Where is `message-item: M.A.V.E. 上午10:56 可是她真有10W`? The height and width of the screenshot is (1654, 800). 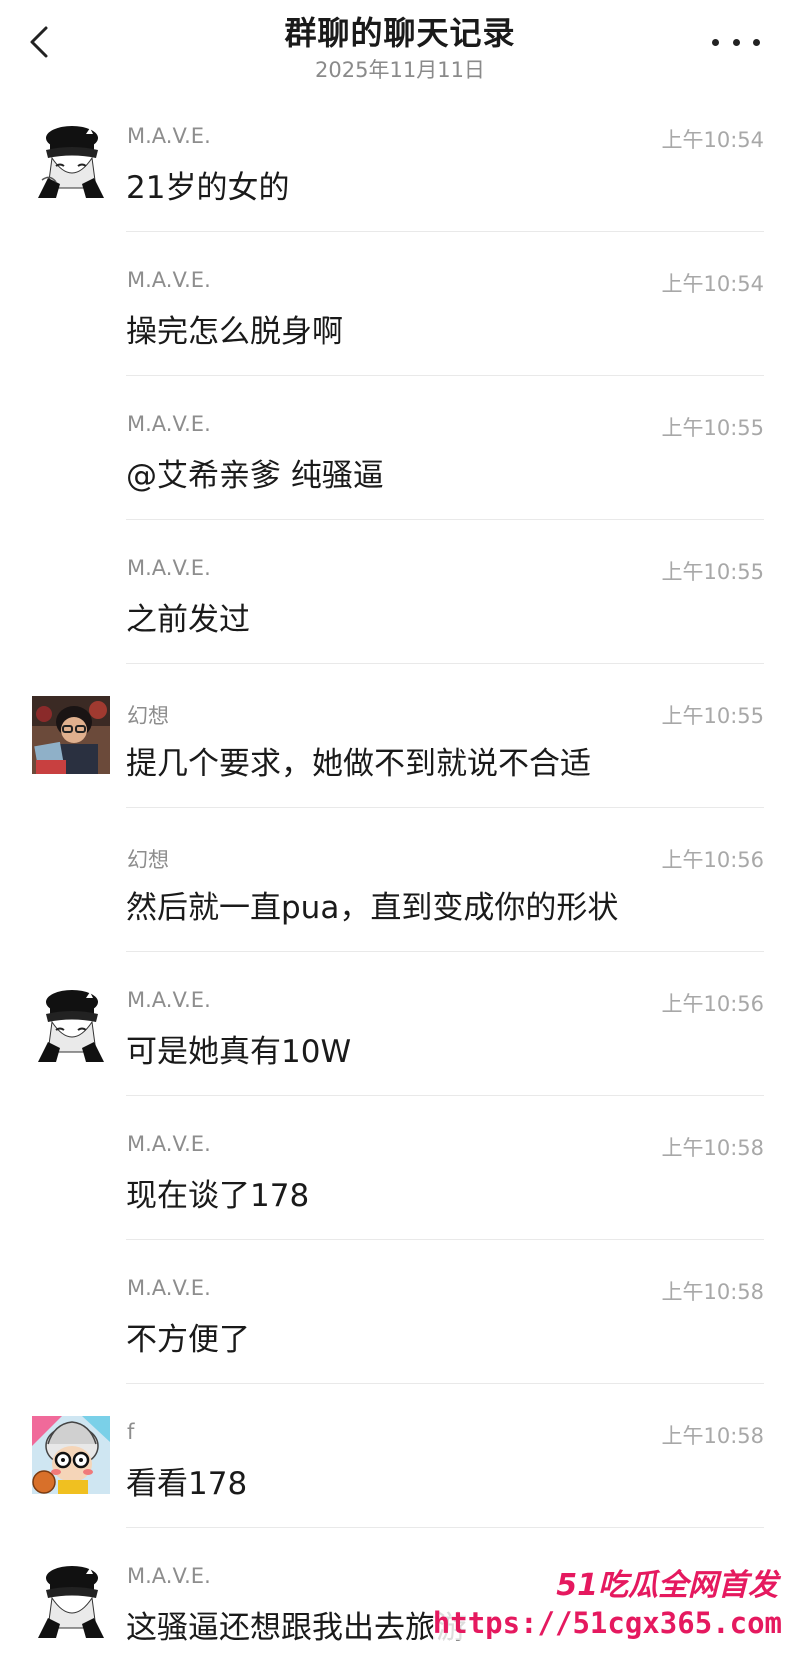
message-item: M.A.V.E. 上午10:56 可是她真有10W is located at coordinates (400, 1048).